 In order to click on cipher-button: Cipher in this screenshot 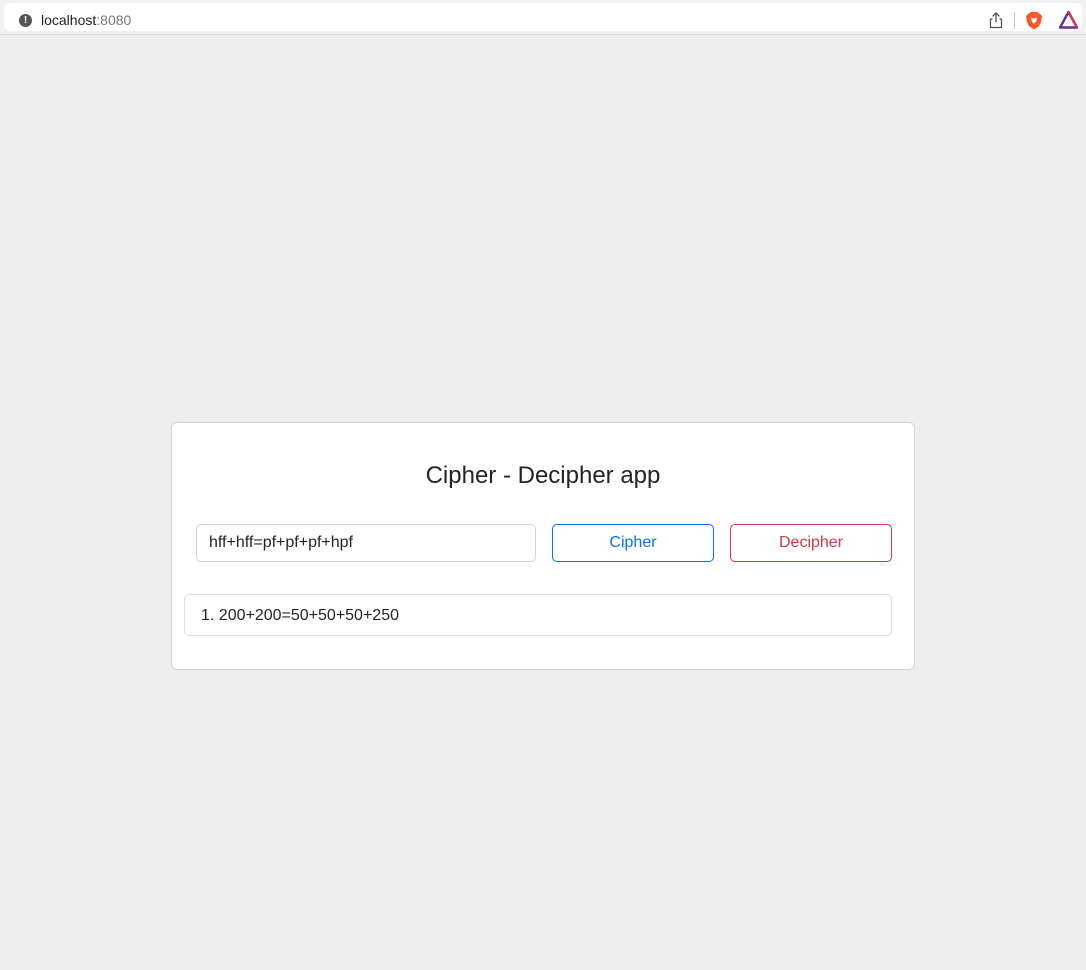, I will do `click(633, 543)`.